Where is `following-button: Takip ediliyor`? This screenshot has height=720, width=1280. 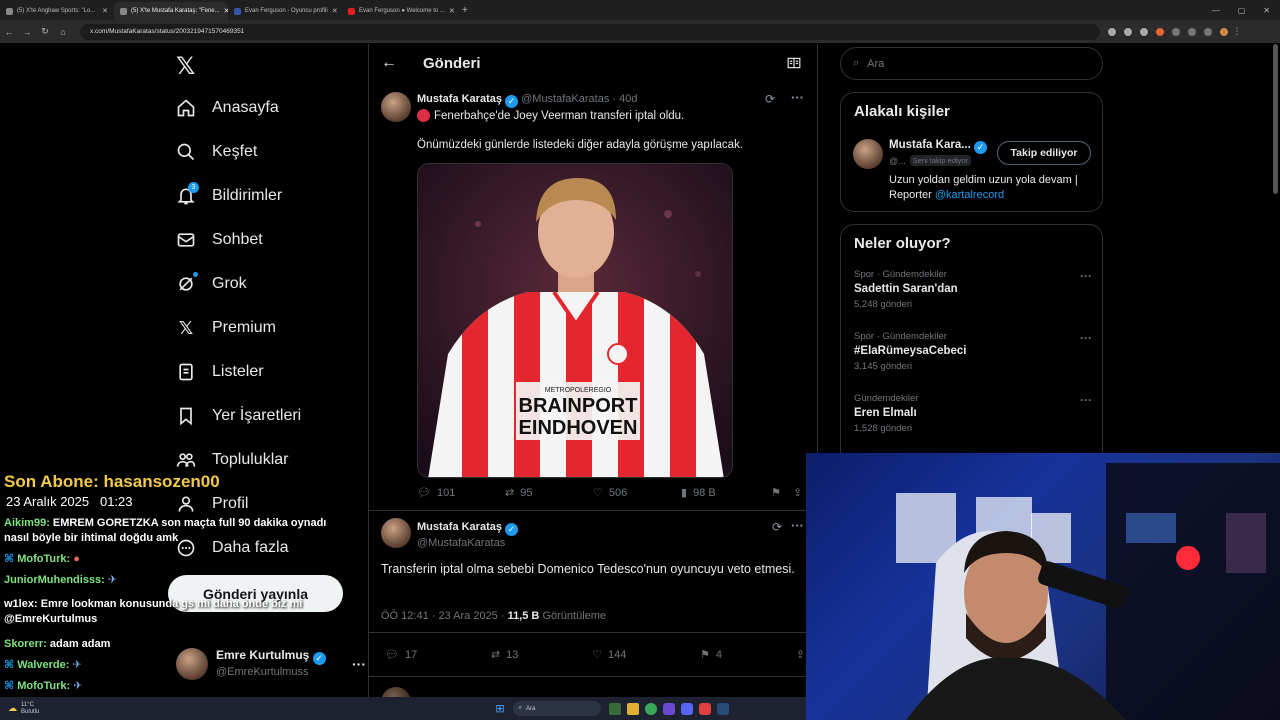 following-button: Takip ediliyor is located at coordinates (1044, 153).